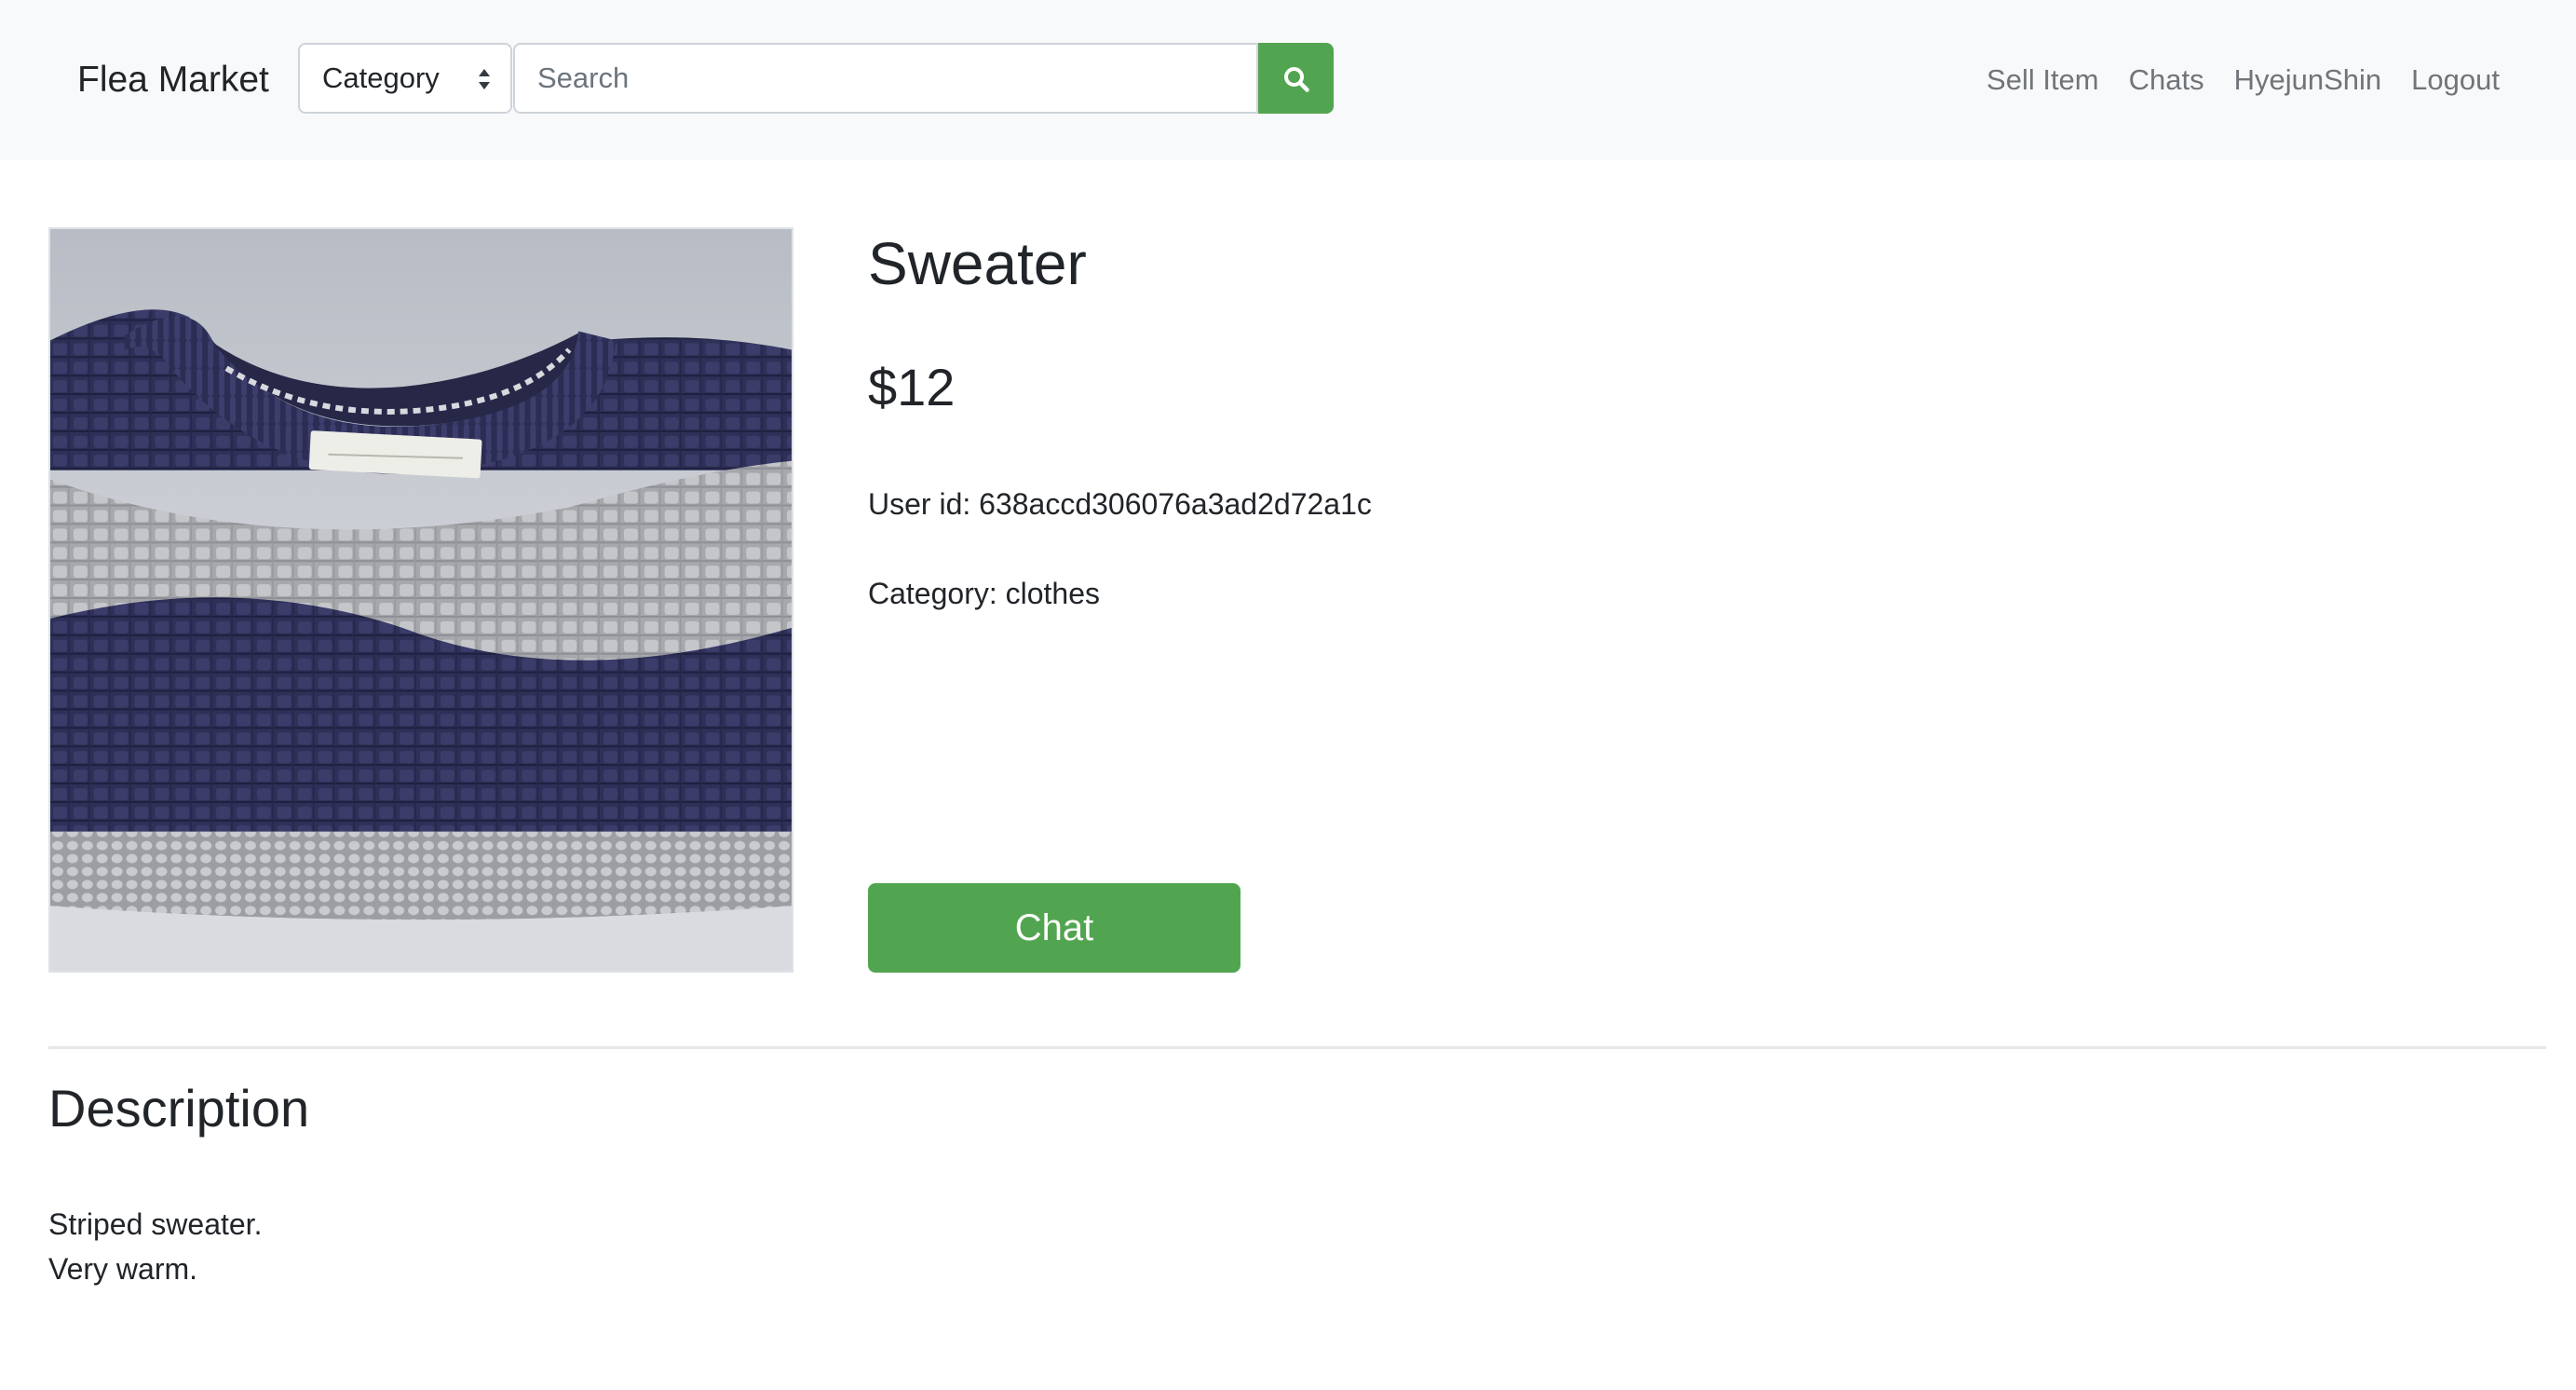 This screenshot has width=2576, height=1390. I want to click on search-button, so click(1296, 78).